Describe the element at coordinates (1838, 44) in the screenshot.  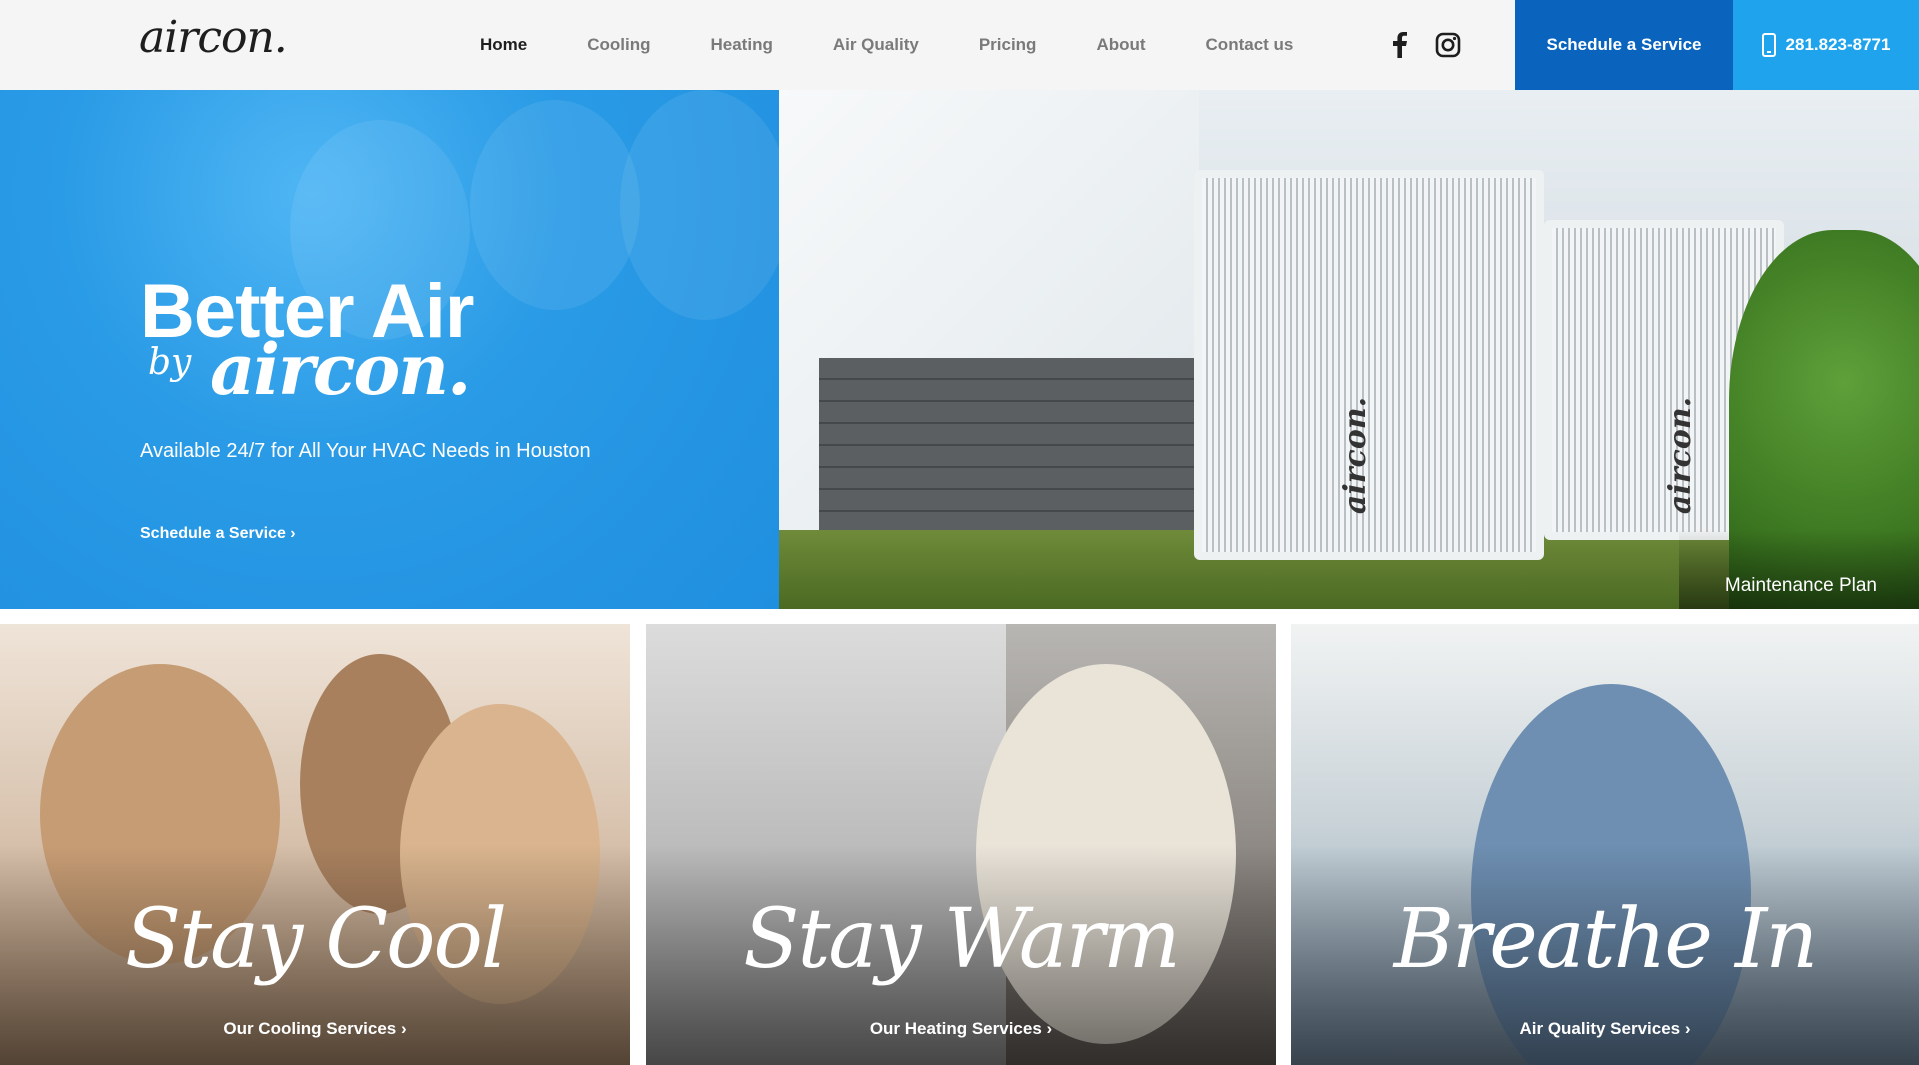
I see `phone-number: 281.823-8771` at that location.